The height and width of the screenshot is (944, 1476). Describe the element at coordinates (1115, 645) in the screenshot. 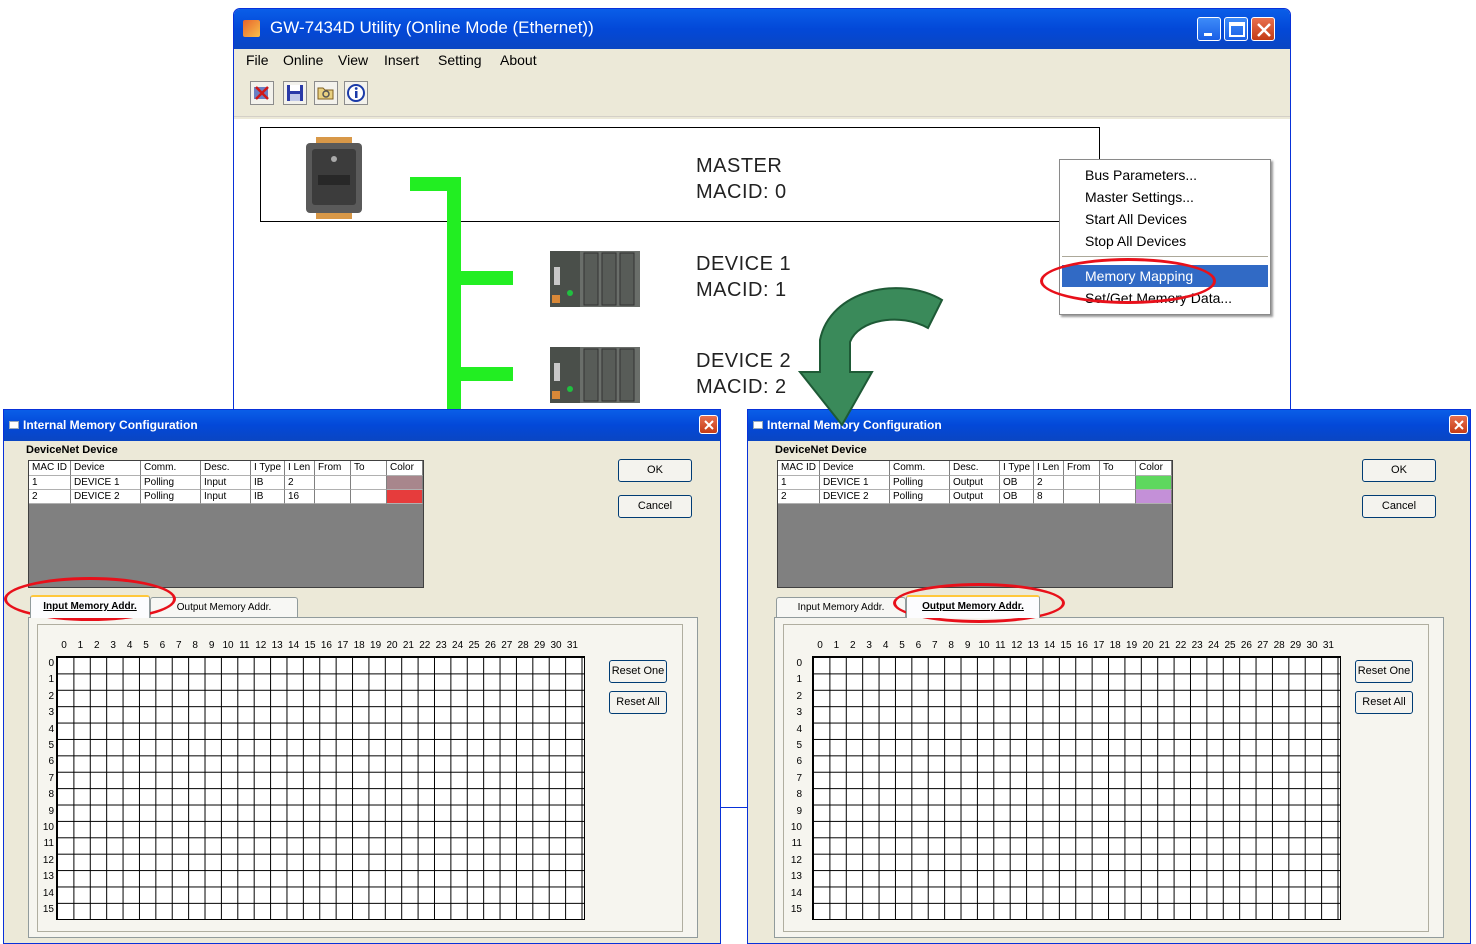

I see `grid-column-label: 18` at that location.